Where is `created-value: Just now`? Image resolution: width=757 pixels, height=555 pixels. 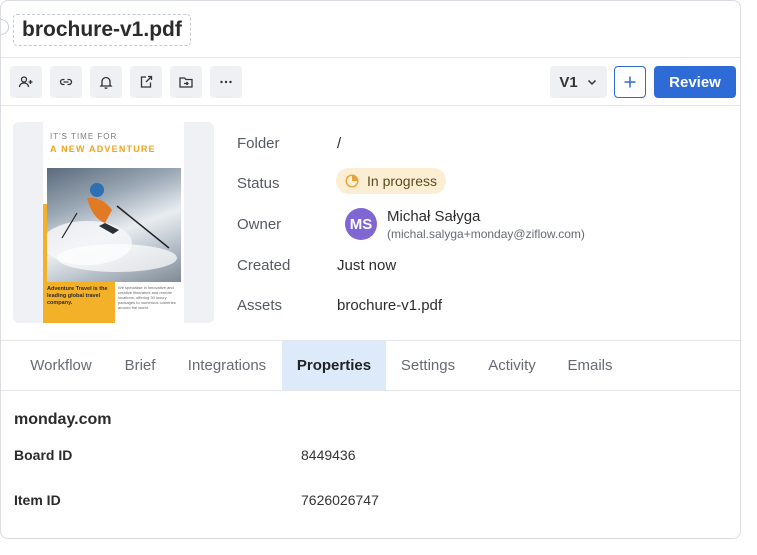 created-value: Just now is located at coordinates (367, 265).